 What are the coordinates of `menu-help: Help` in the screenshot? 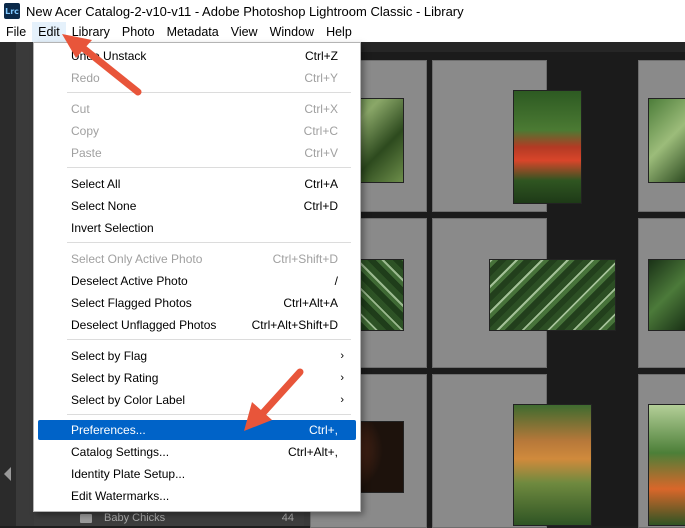 It's located at (339, 32).